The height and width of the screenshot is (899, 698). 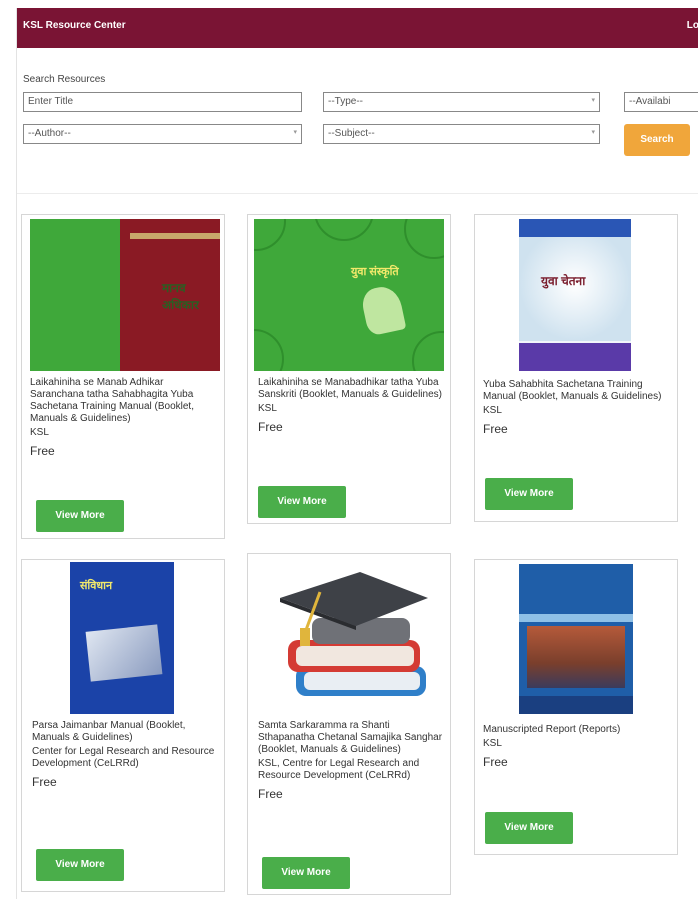 What do you see at coordinates (575, 295) in the screenshot?
I see `book-cover-image: युवा चेतना` at bounding box center [575, 295].